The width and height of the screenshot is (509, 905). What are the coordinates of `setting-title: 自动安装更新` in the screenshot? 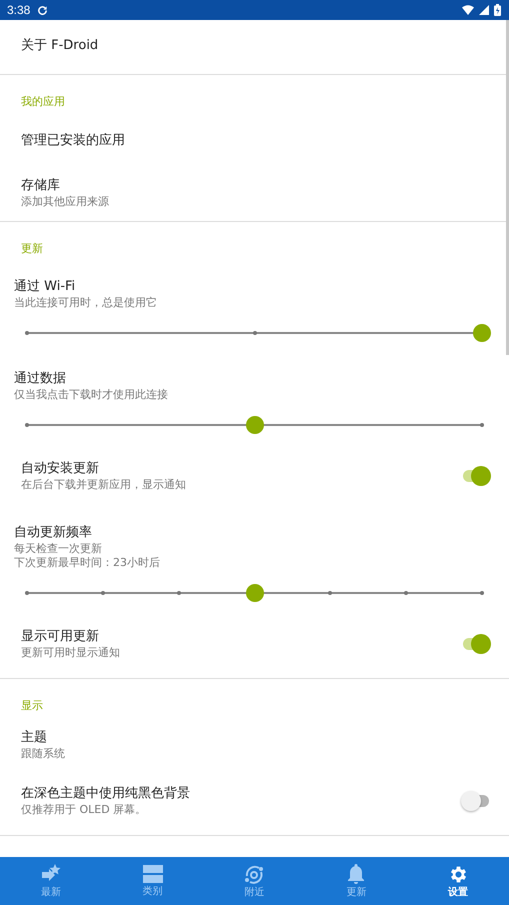 It's located at (60, 469).